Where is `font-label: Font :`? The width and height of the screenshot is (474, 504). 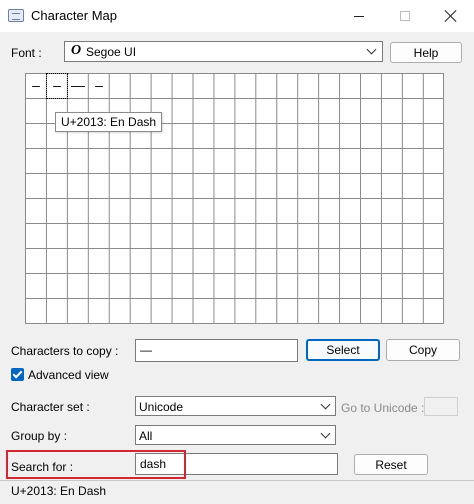 font-label: Font : is located at coordinates (26, 53).